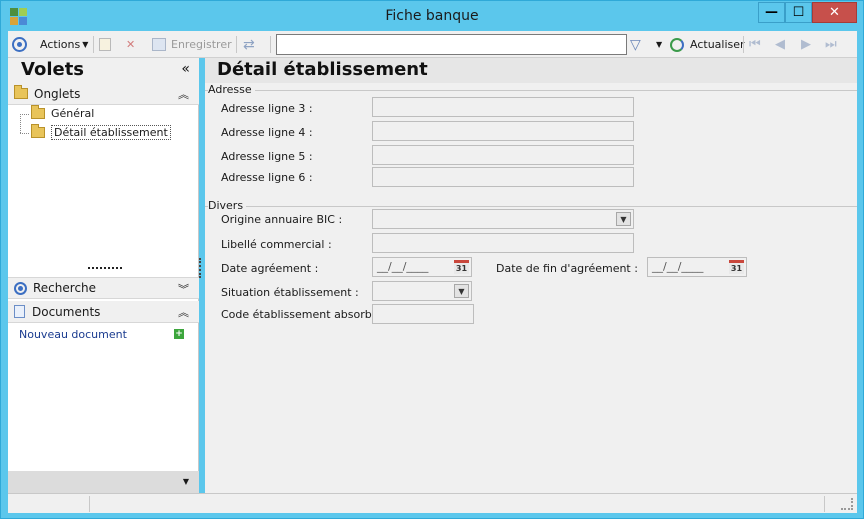  I want to click on new-record-icon, so click(105, 44).